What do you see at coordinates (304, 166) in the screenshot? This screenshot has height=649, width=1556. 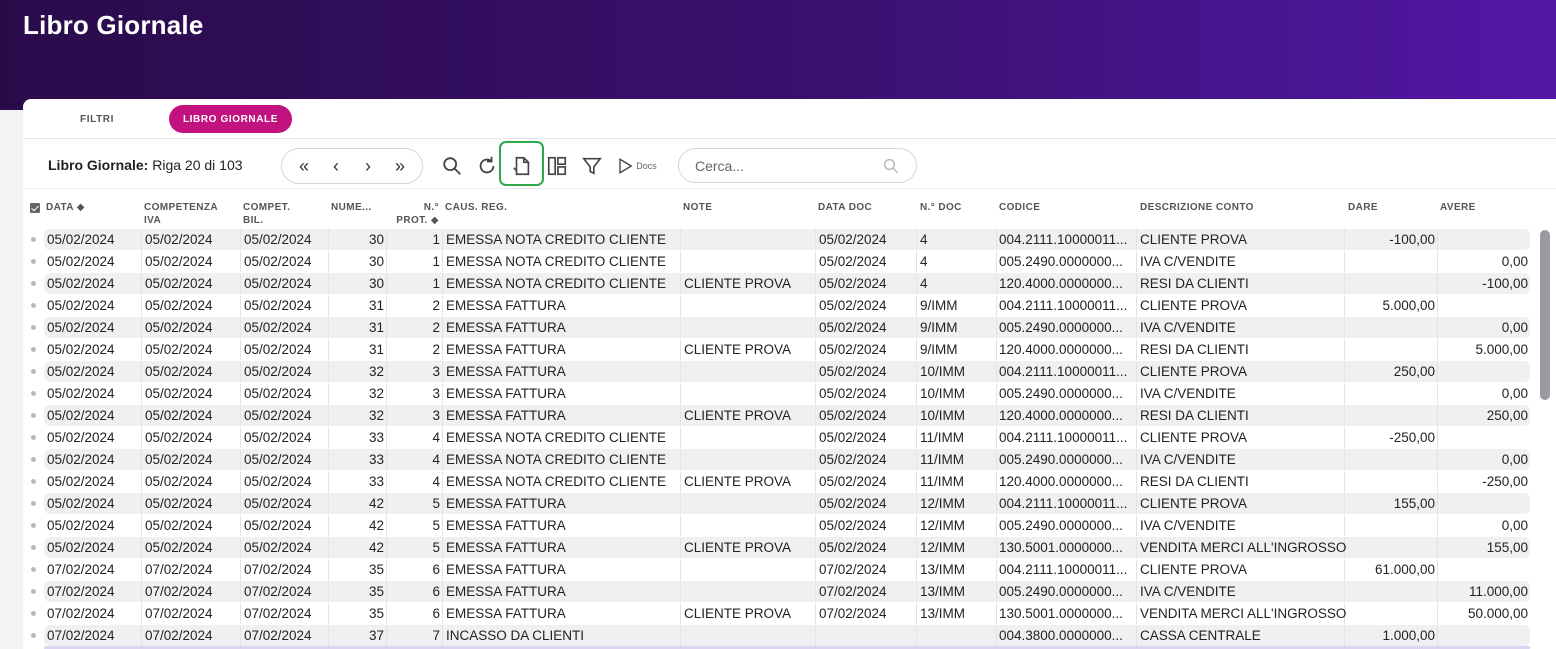 I see `first-page-icon: «` at bounding box center [304, 166].